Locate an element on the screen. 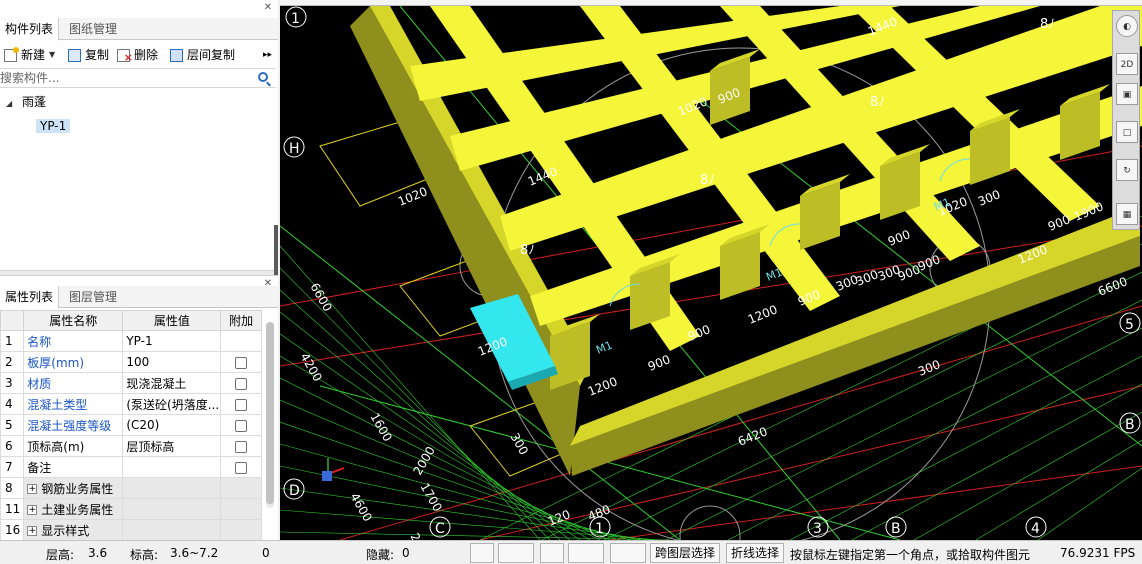 Image resolution: width=1142 pixels, height=564 pixels. tree-item-canopy: ◢ 雨蓬 is located at coordinates (26, 102).